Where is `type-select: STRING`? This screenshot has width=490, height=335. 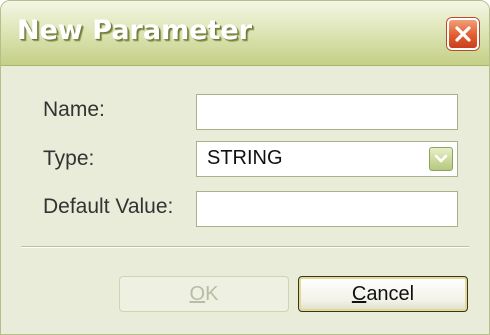
type-select: STRING is located at coordinates (327, 159).